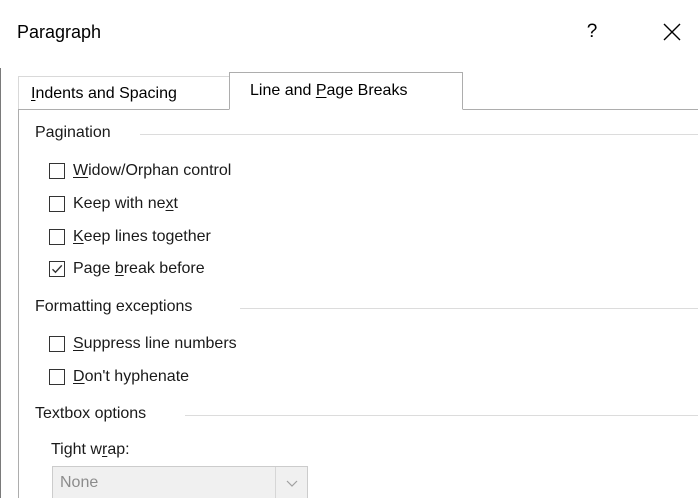 This screenshot has width=698, height=498. I want to click on checkbox-label: Keep lines together, so click(142, 237).